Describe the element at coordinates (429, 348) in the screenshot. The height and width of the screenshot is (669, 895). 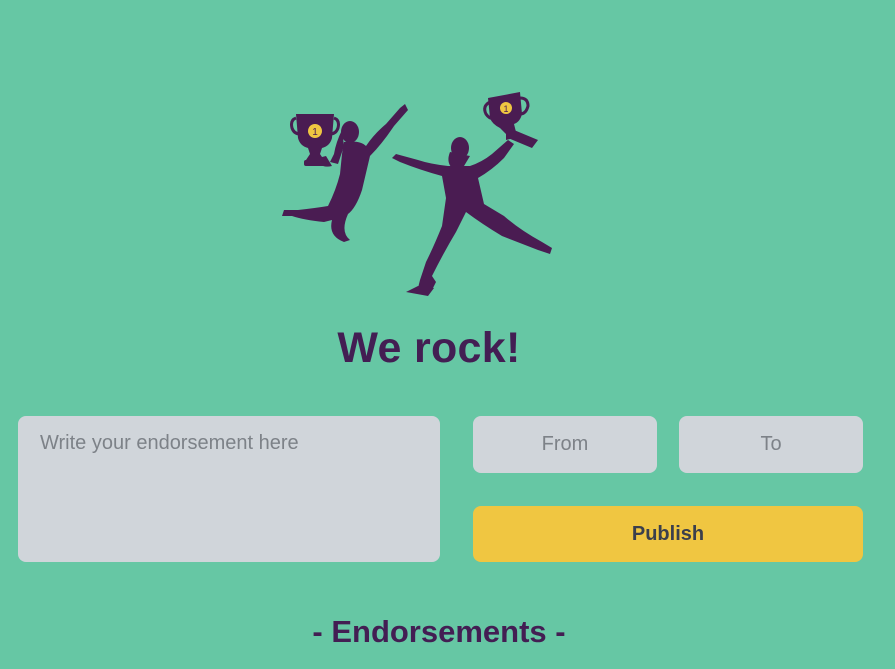
I see `page-title: We rock!` at that location.